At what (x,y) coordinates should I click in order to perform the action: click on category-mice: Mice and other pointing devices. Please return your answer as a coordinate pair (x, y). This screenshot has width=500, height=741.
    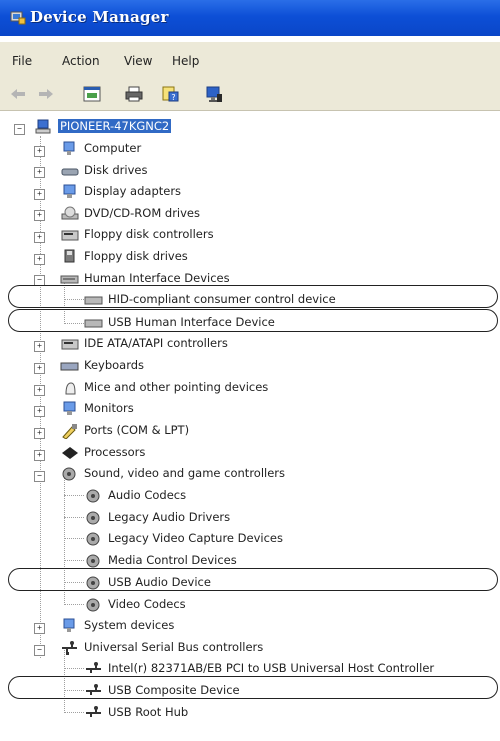
    Looking at the image, I should click on (164, 387).